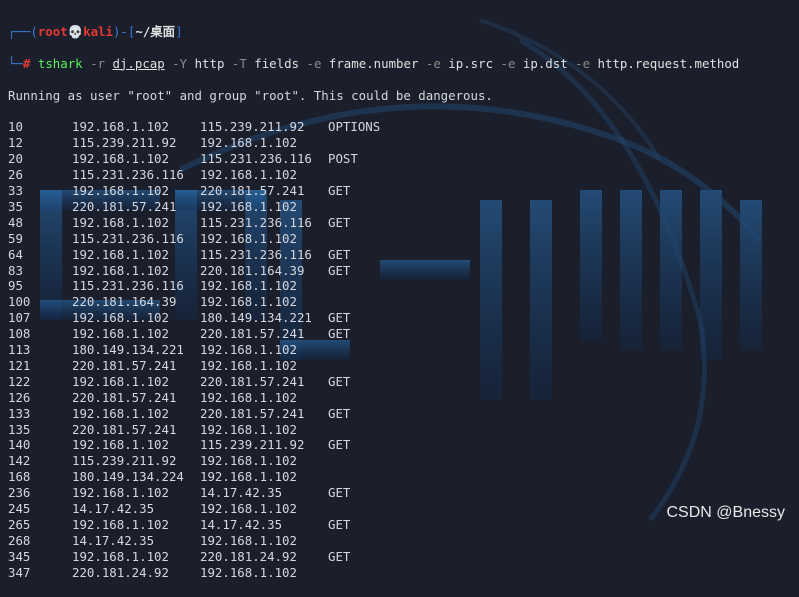  I want to click on output-row: 20 192.168.1.102 115.231.236.116 POST, so click(403, 159).